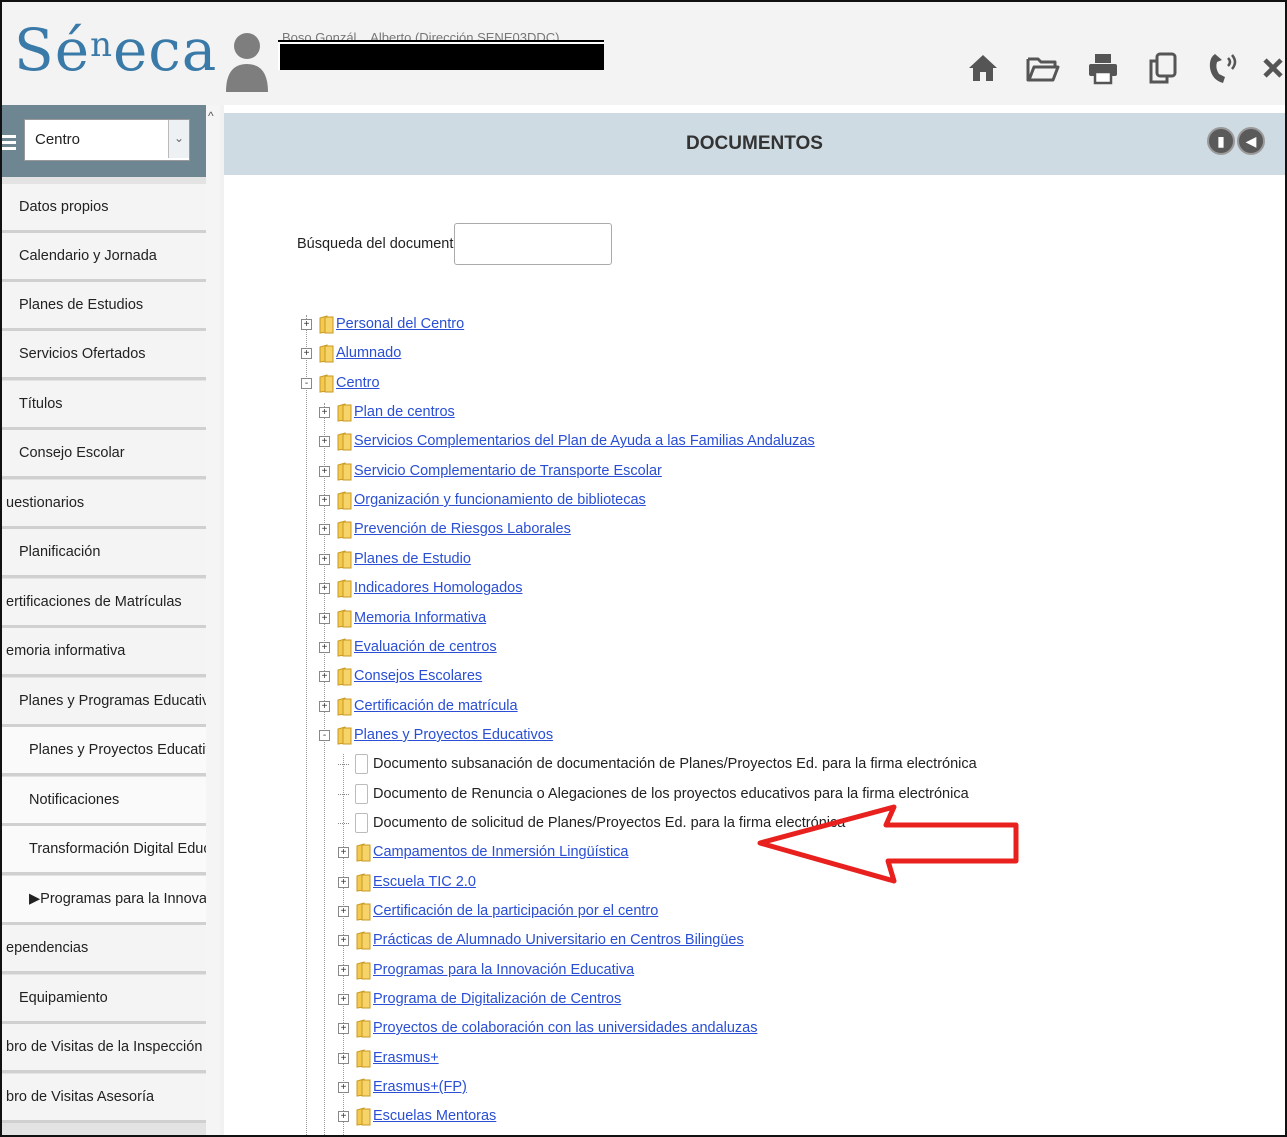  I want to click on close-icon, so click(1273, 68).